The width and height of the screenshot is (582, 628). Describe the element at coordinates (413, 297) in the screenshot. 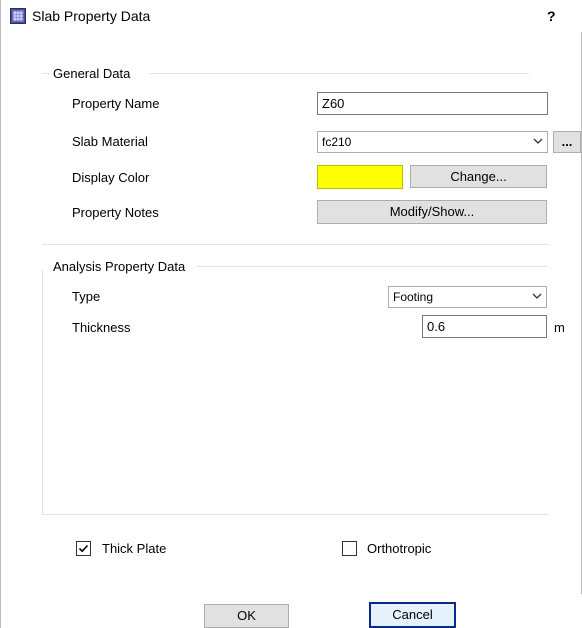

I see `type-value: Footing` at that location.